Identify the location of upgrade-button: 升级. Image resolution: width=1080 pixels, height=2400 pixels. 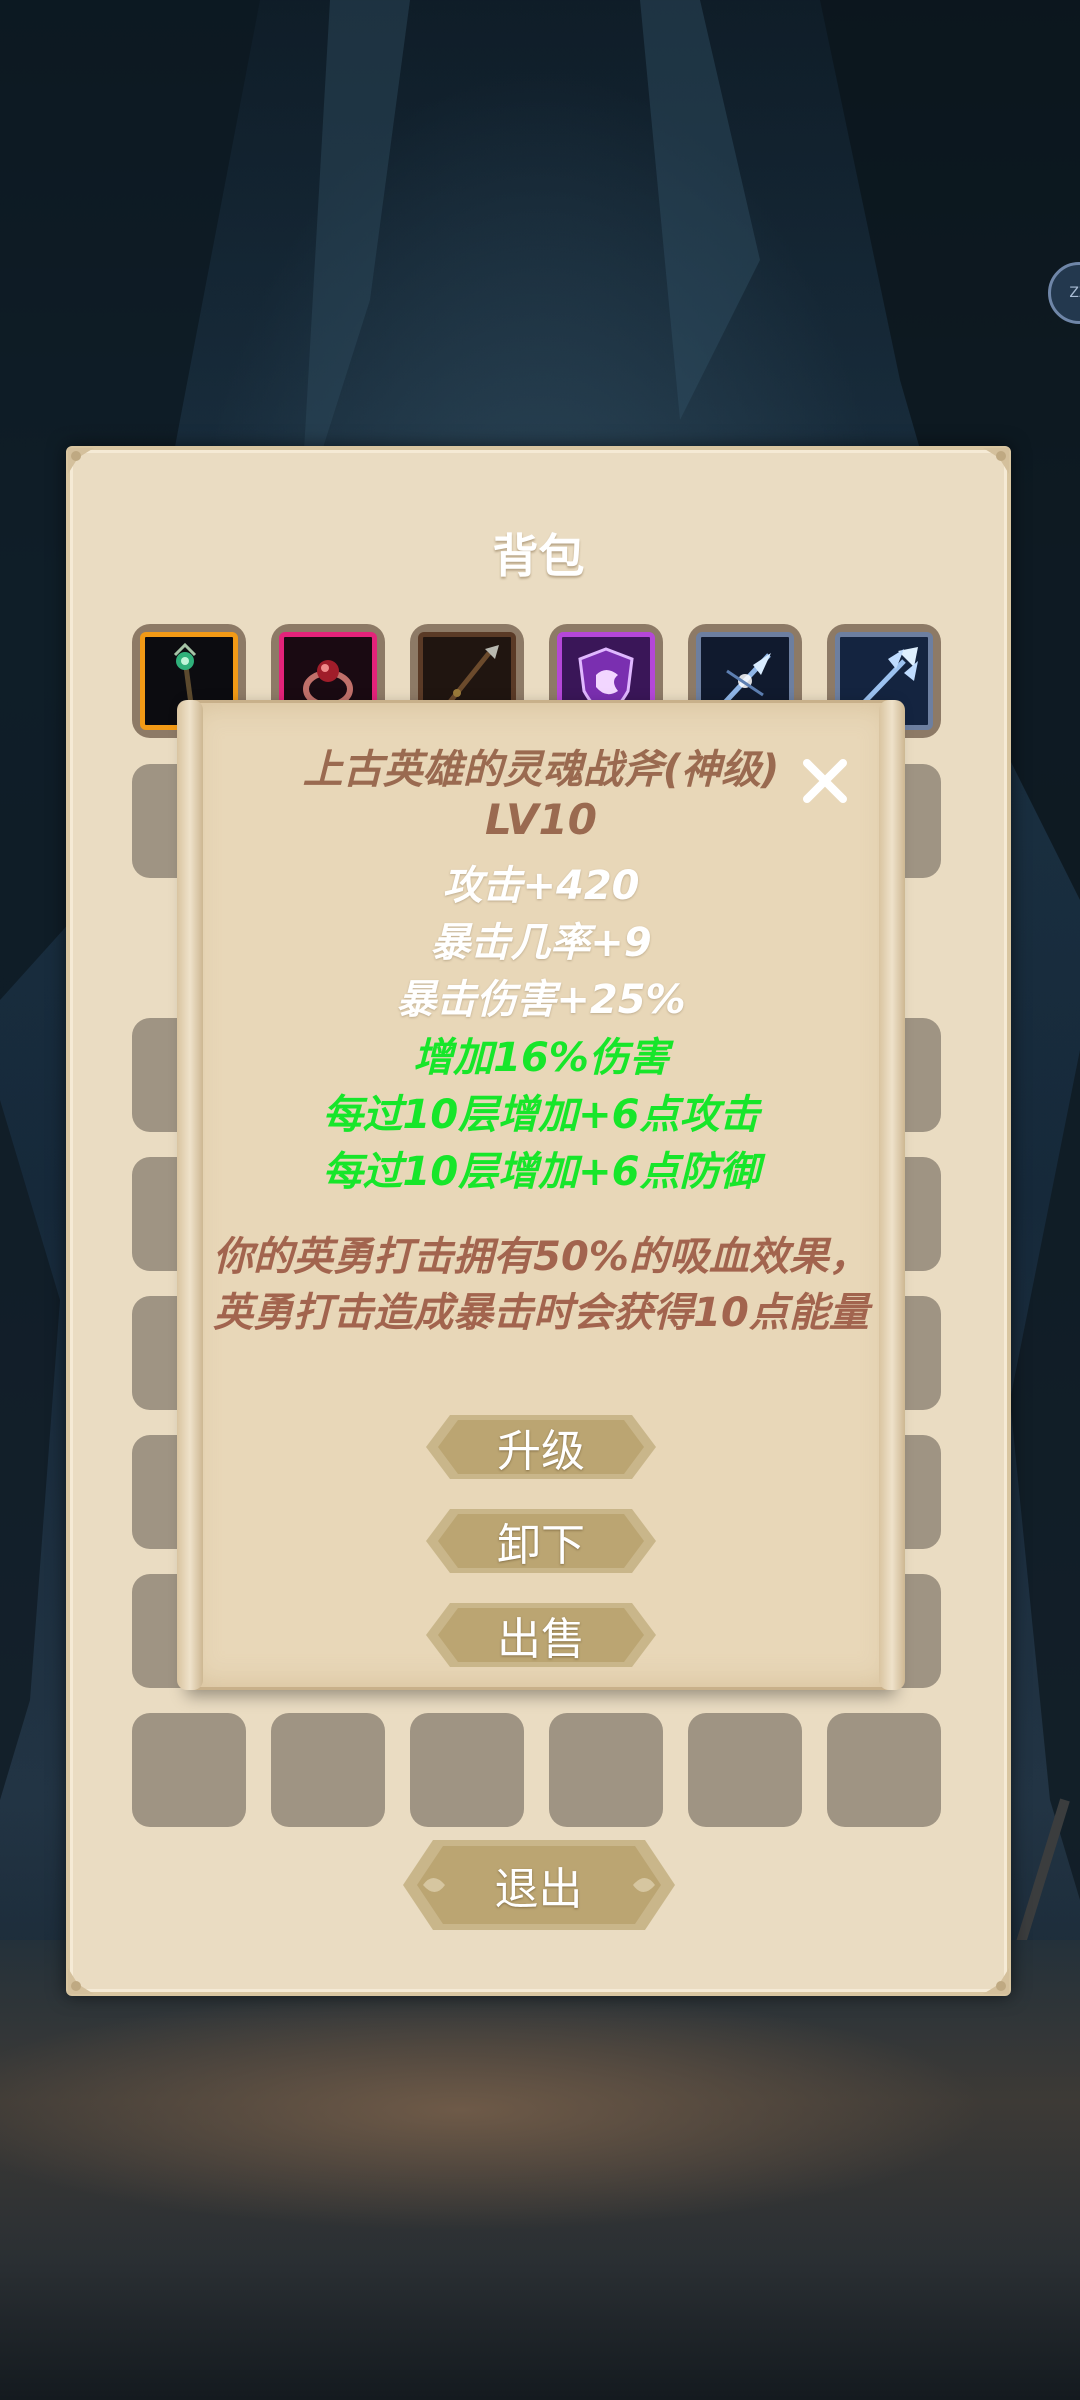
(541, 1447).